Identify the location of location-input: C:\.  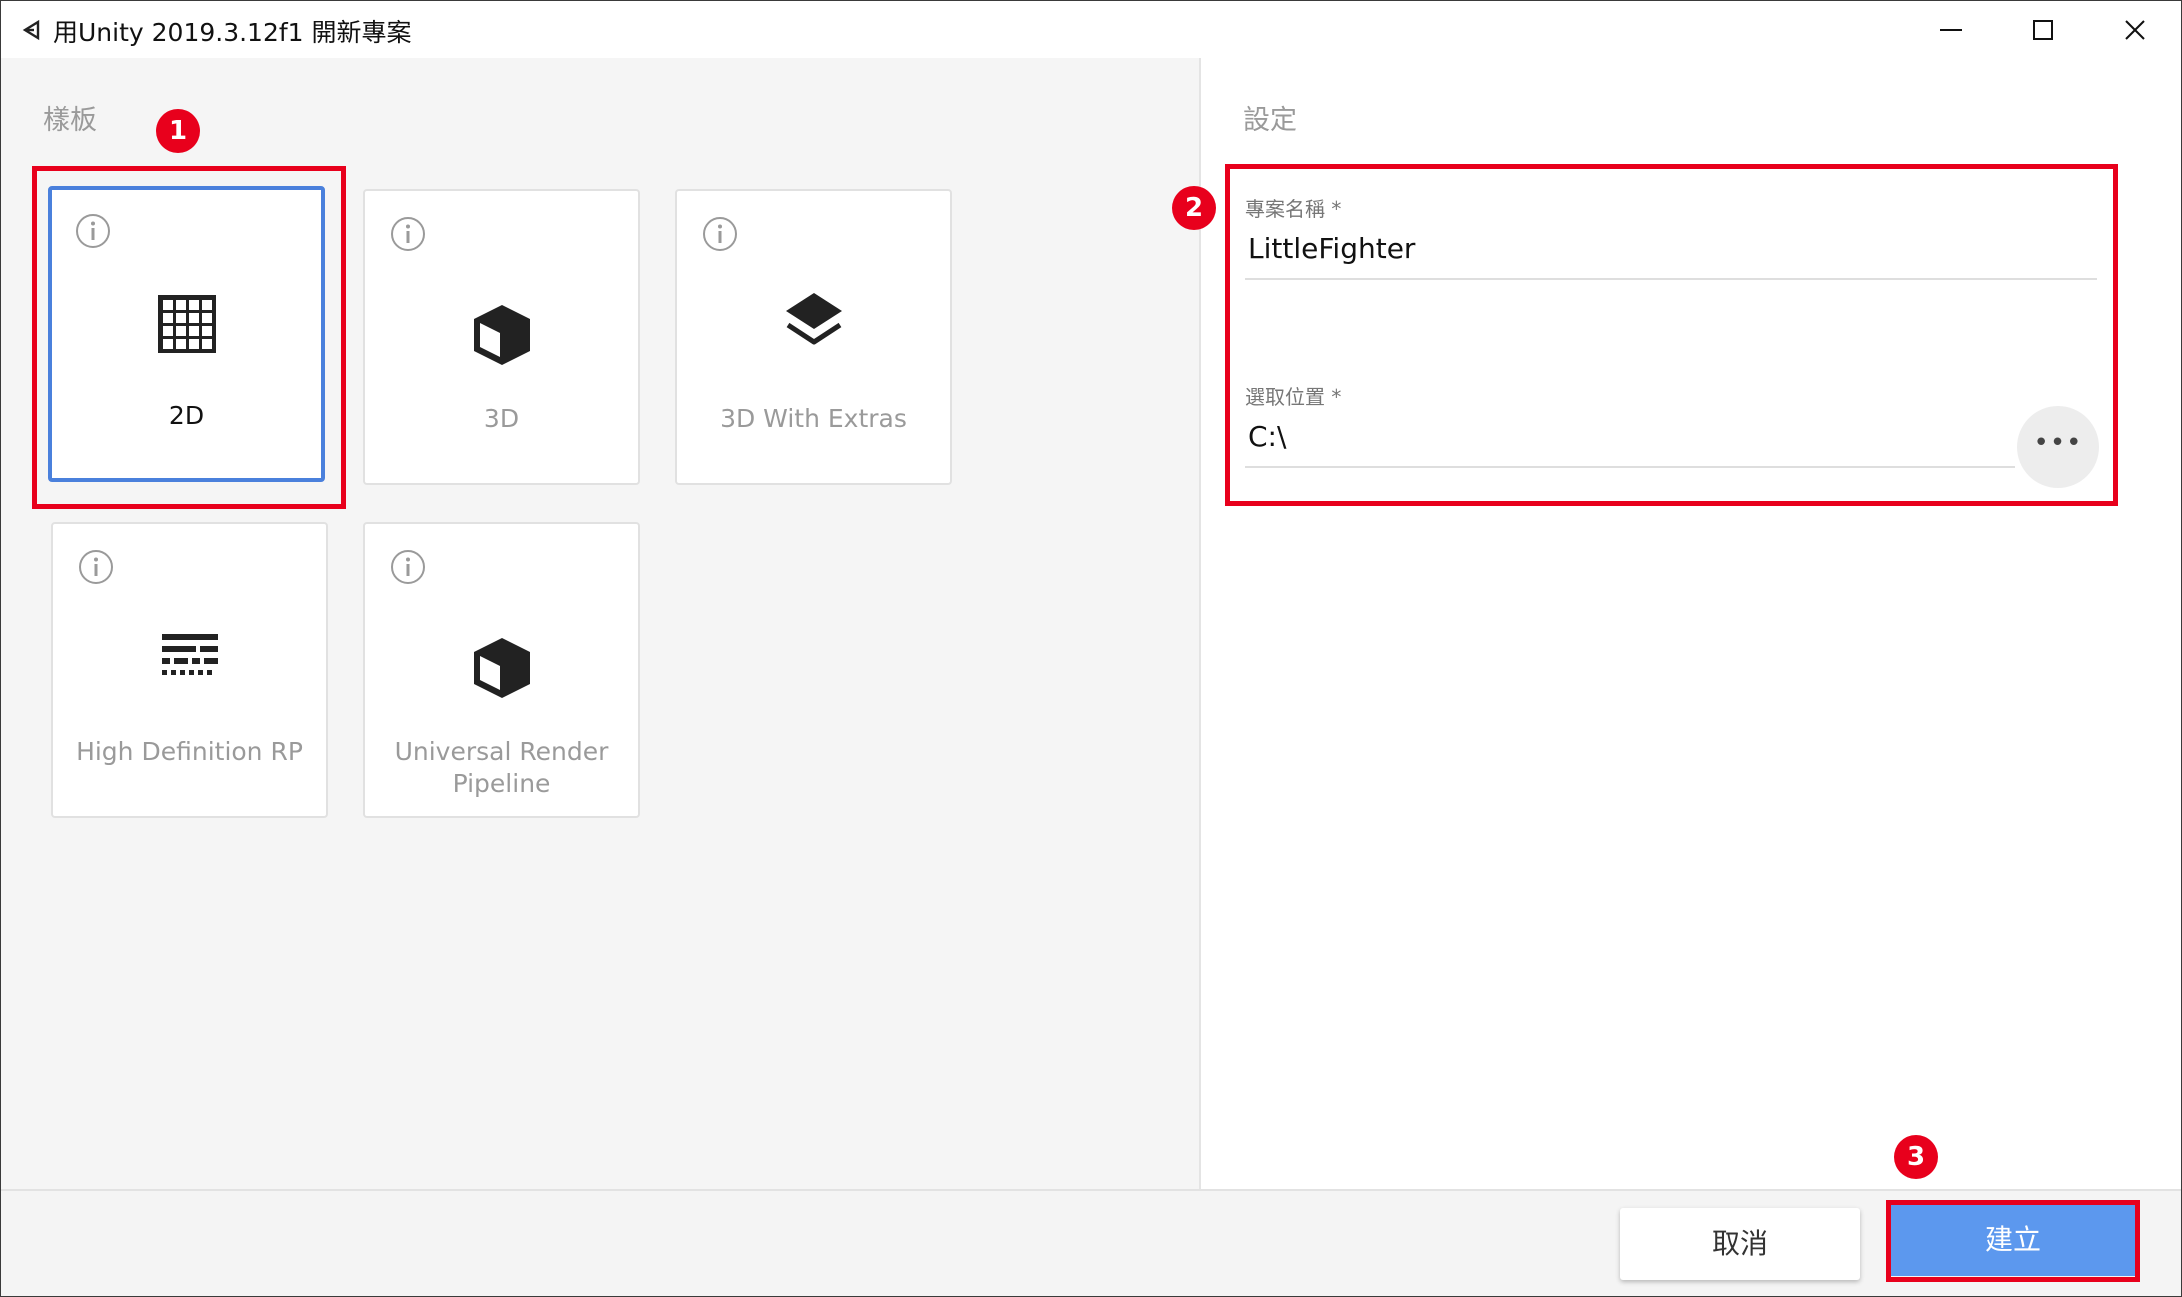
(1267, 436).